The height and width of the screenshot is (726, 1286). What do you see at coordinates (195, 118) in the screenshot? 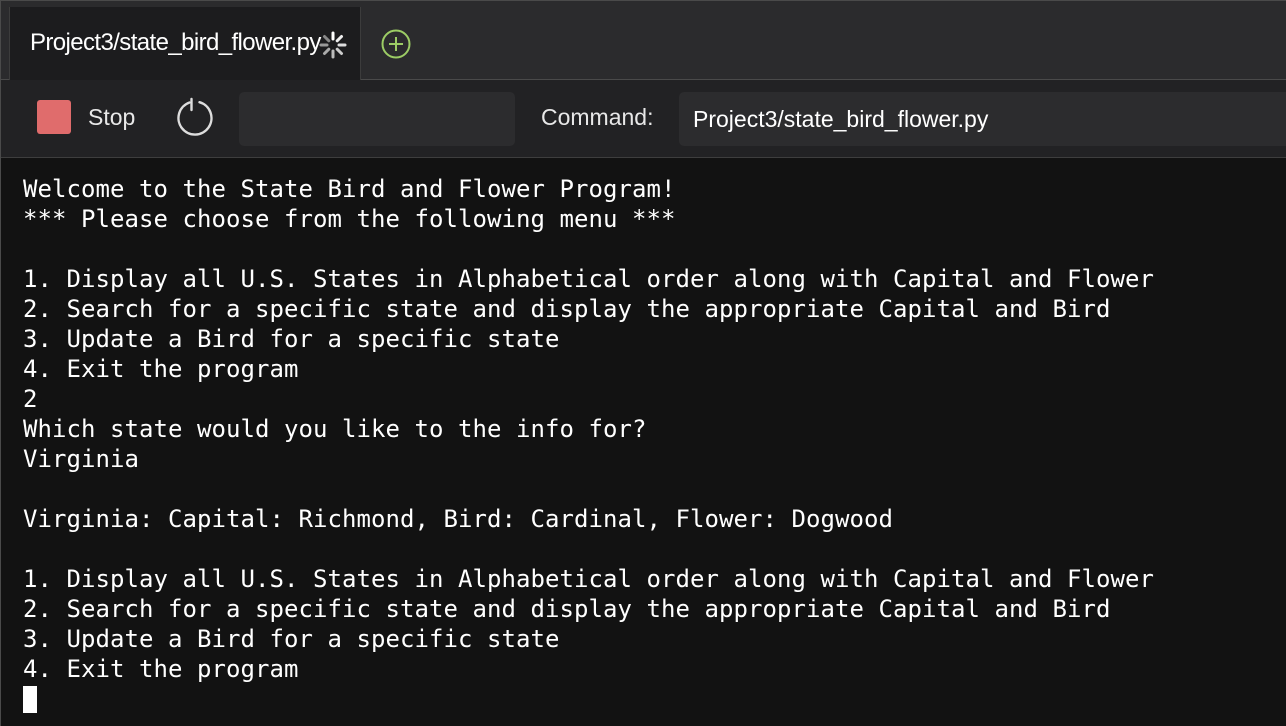
I see `restart-icon` at bounding box center [195, 118].